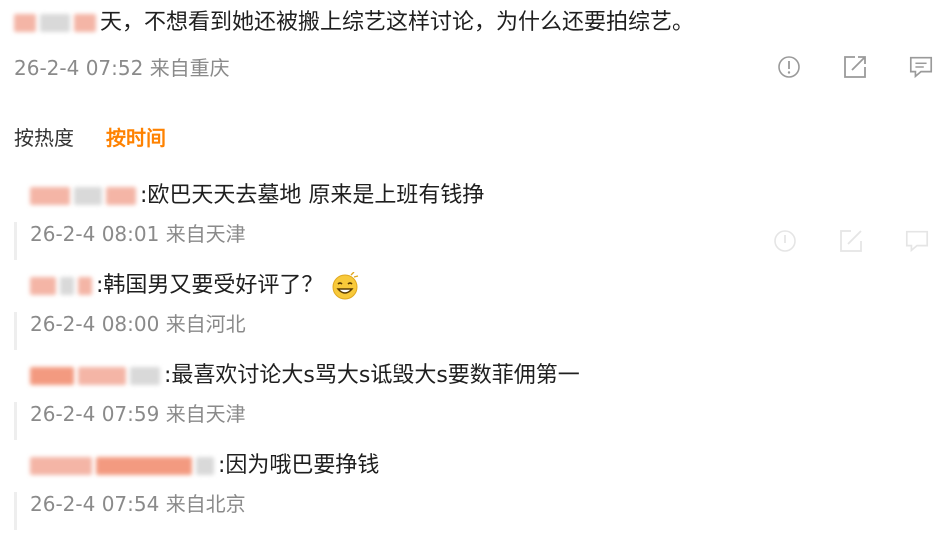 This screenshot has height=534, width=948. I want to click on reply-text: :韩国男又要受好评了？, so click(480, 286).